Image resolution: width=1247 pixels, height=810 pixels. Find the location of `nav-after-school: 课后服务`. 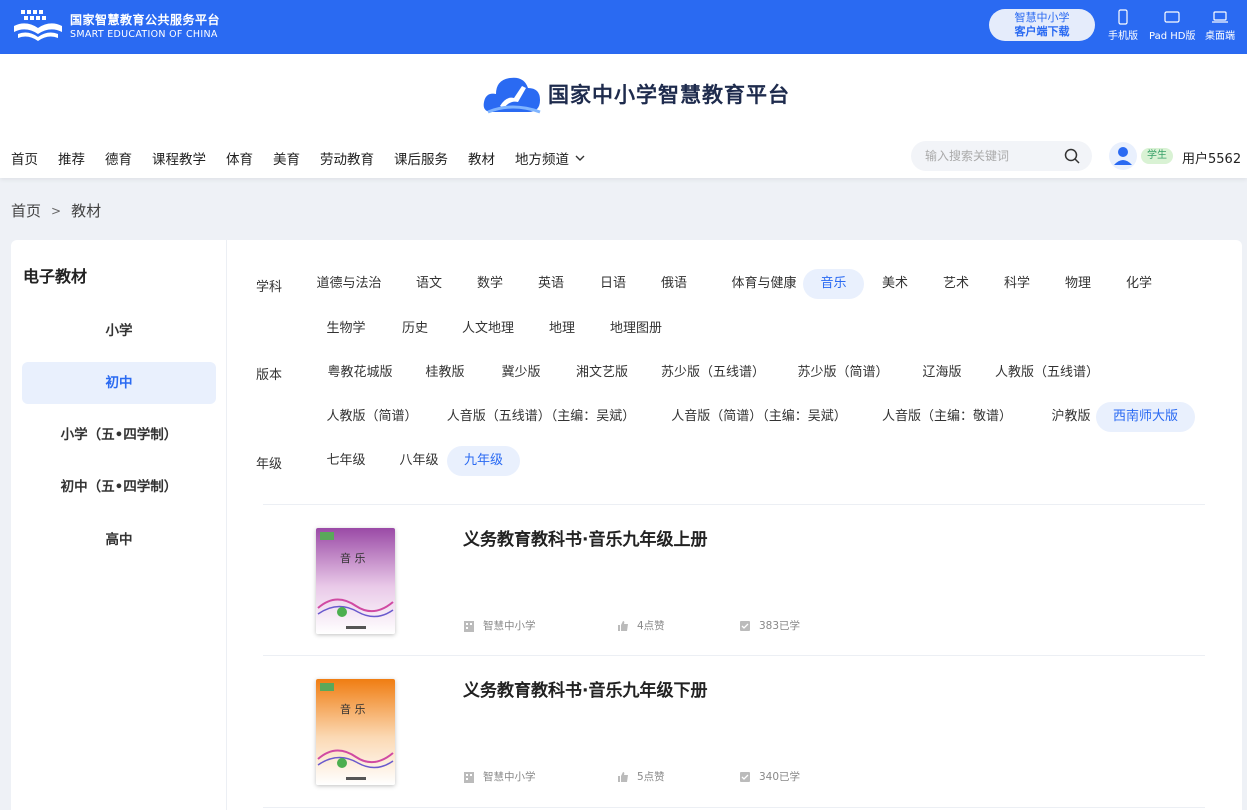

nav-after-school: 课后服务 is located at coordinates (421, 158).